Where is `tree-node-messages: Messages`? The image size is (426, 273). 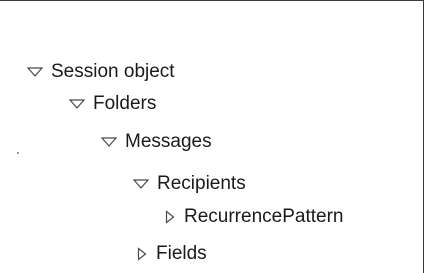 tree-node-messages: Messages is located at coordinates (156, 142).